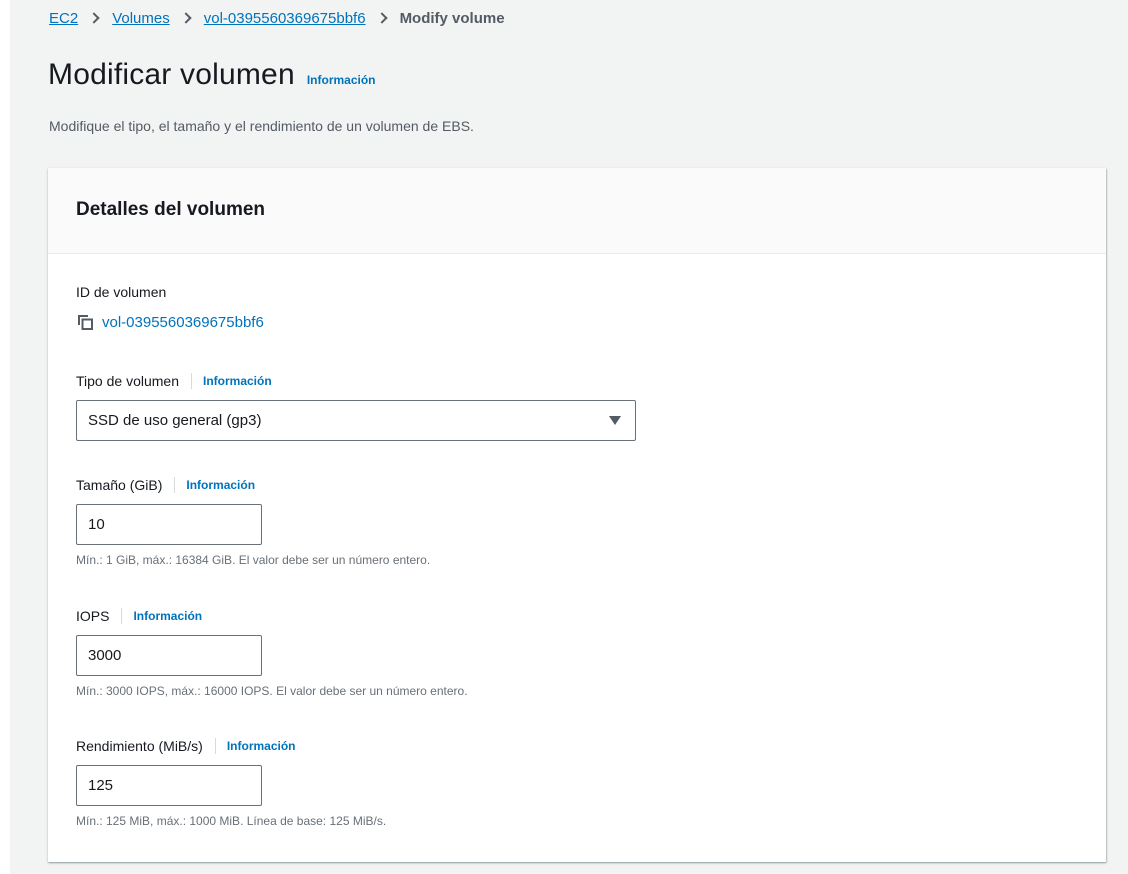 This screenshot has height=874, width=1128. What do you see at coordinates (169, 524) in the screenshot?
I see `size-input` at bounding box center [169, 524].